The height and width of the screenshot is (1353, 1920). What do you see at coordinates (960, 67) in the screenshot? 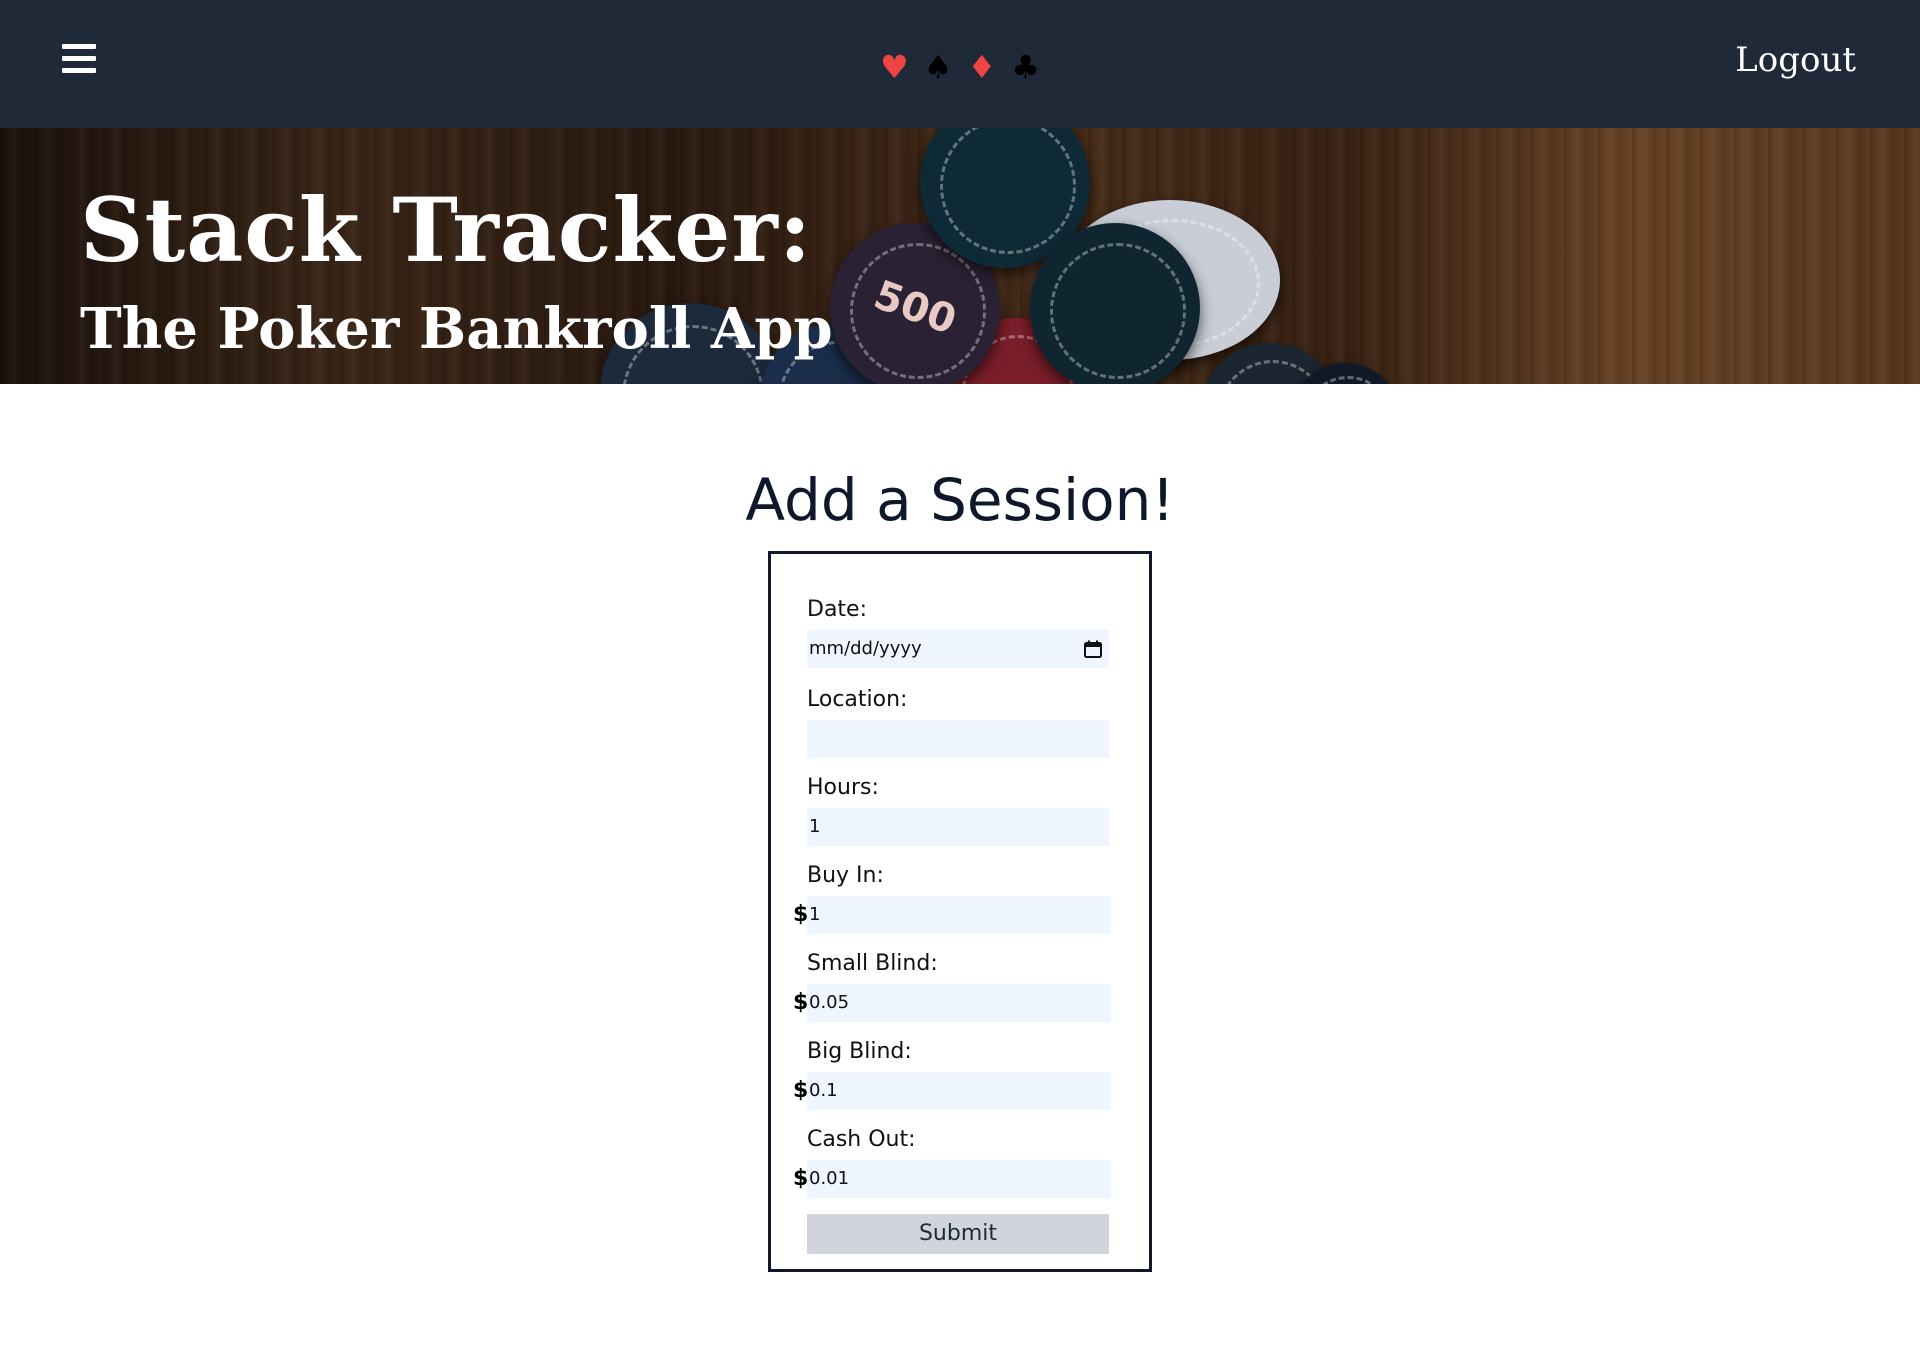
I see `suits-logo: ♥ ♠ ♦ ♣` at bounding box center [960, 67].